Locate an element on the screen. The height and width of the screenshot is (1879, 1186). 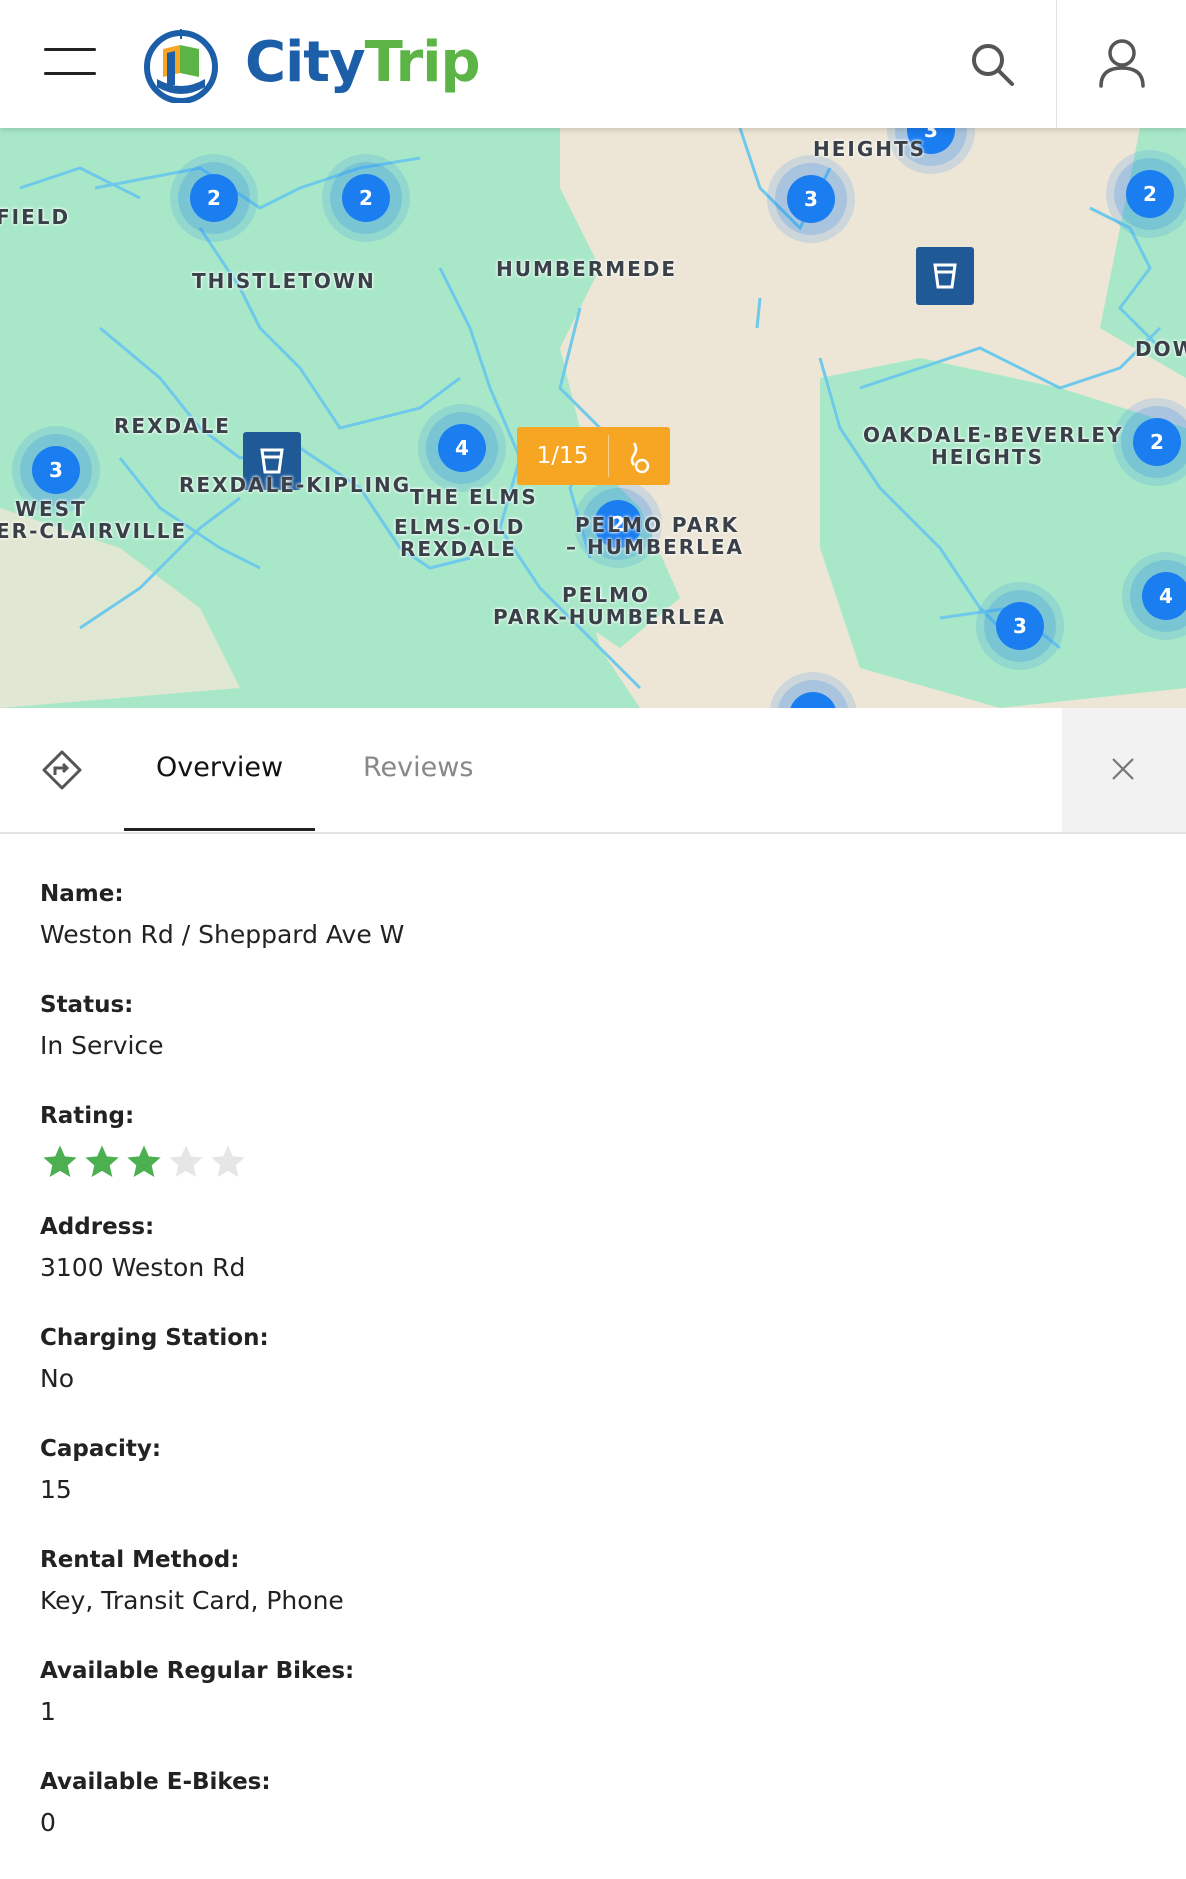
active-tab-indicator is located at coordinates (219, 829).